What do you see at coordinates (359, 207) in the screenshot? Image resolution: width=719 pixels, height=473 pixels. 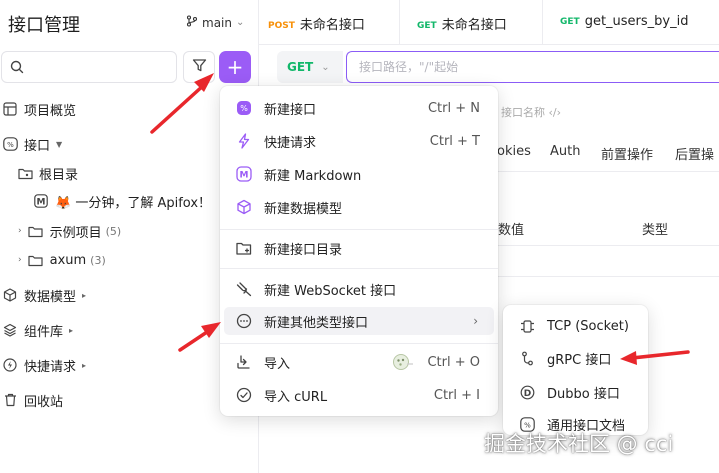 I see `menu-item-new-data-model: 新建数据模型` at bounding box center [359, 207].